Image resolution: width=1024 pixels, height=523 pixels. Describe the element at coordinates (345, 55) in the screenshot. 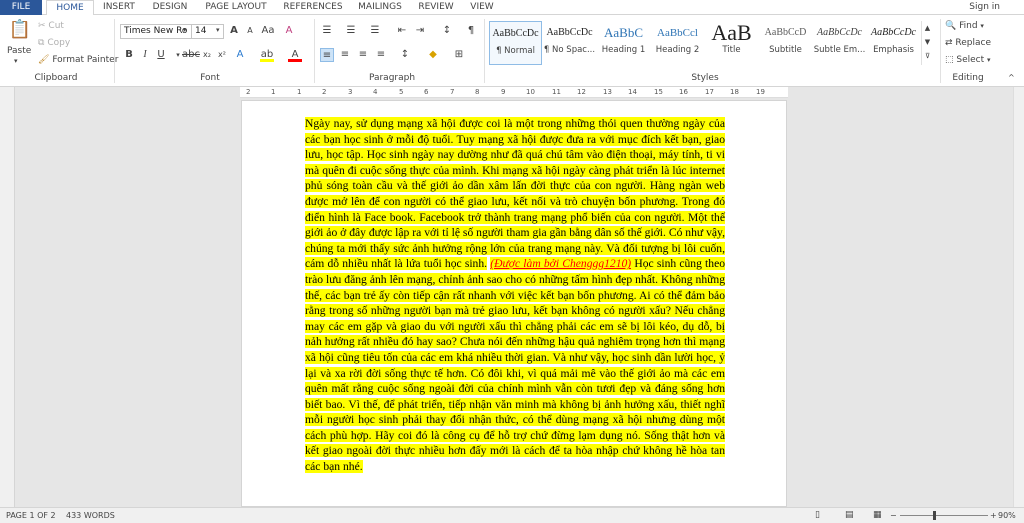

I see `align-center-icon: ≡` at that location.